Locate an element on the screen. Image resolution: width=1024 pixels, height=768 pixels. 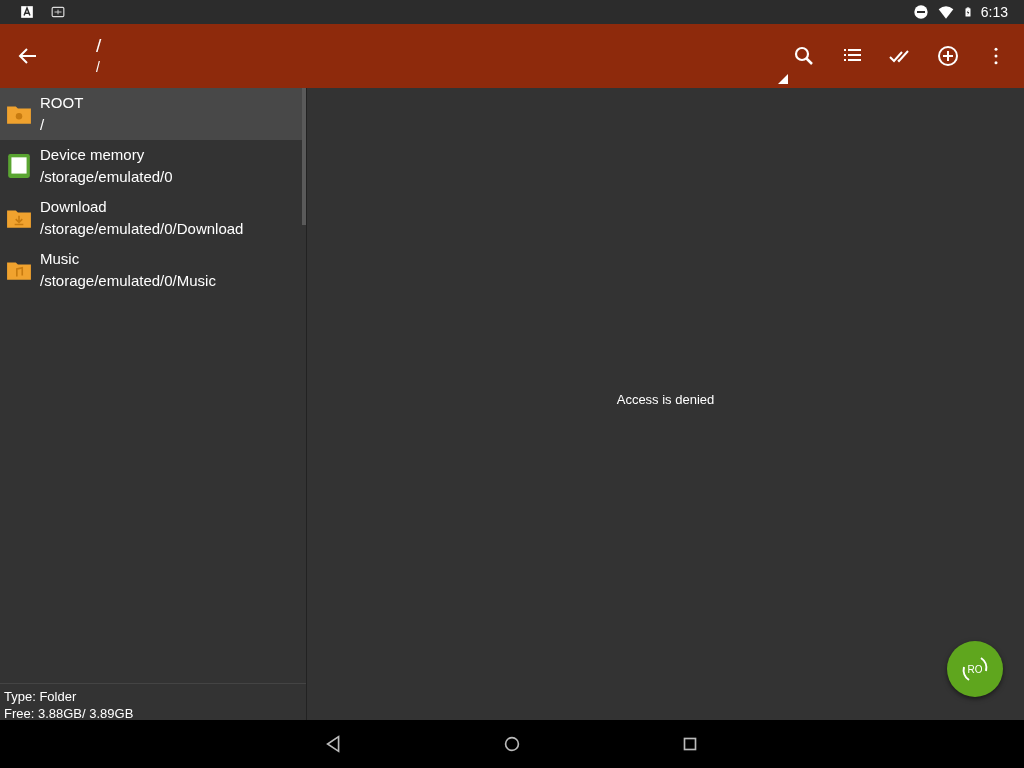
do-not-disturb-icon is located at coordinates (920, 12).